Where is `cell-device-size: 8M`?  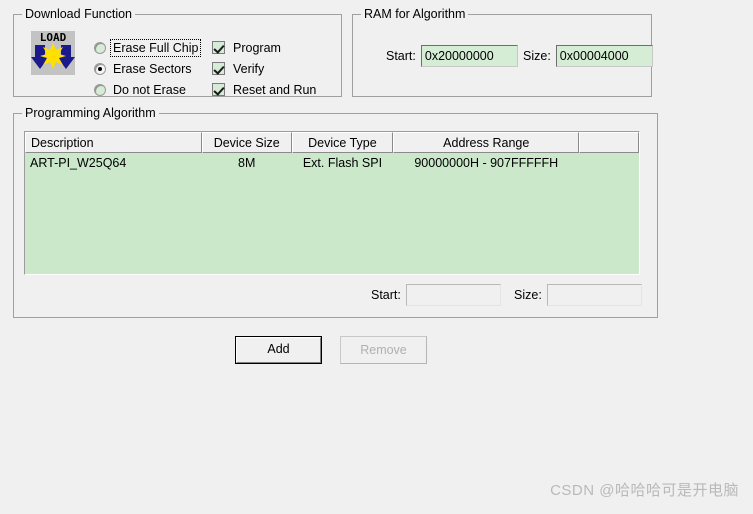 cell-device-size: 8M is located at coordinates (247, 163).